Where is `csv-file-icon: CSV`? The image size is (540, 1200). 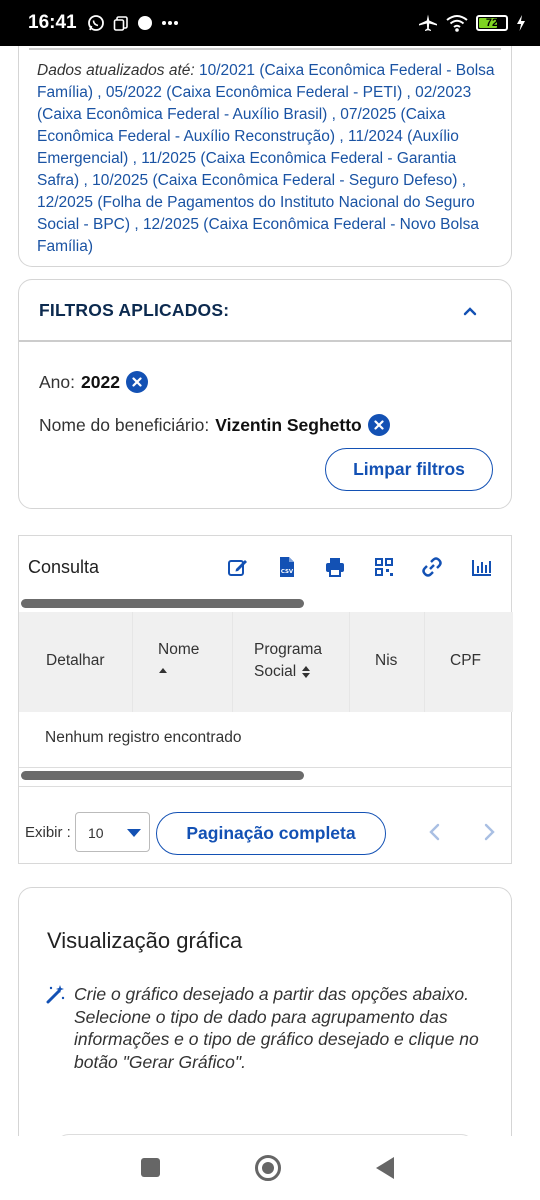
csv-file-icon: CSV is located at coordinates (287, 567).